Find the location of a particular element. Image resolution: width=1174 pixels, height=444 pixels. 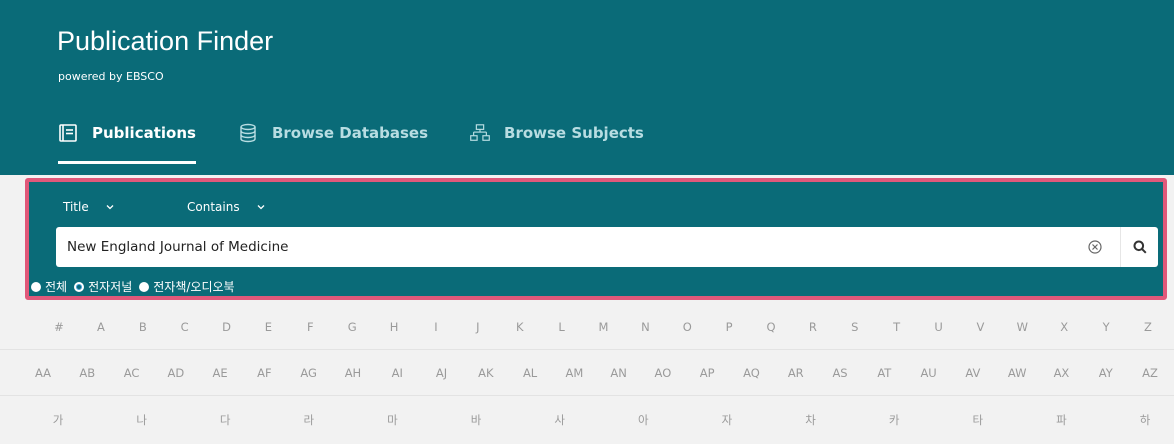

browse-letter-link: L is located at coordinates (562, 327).